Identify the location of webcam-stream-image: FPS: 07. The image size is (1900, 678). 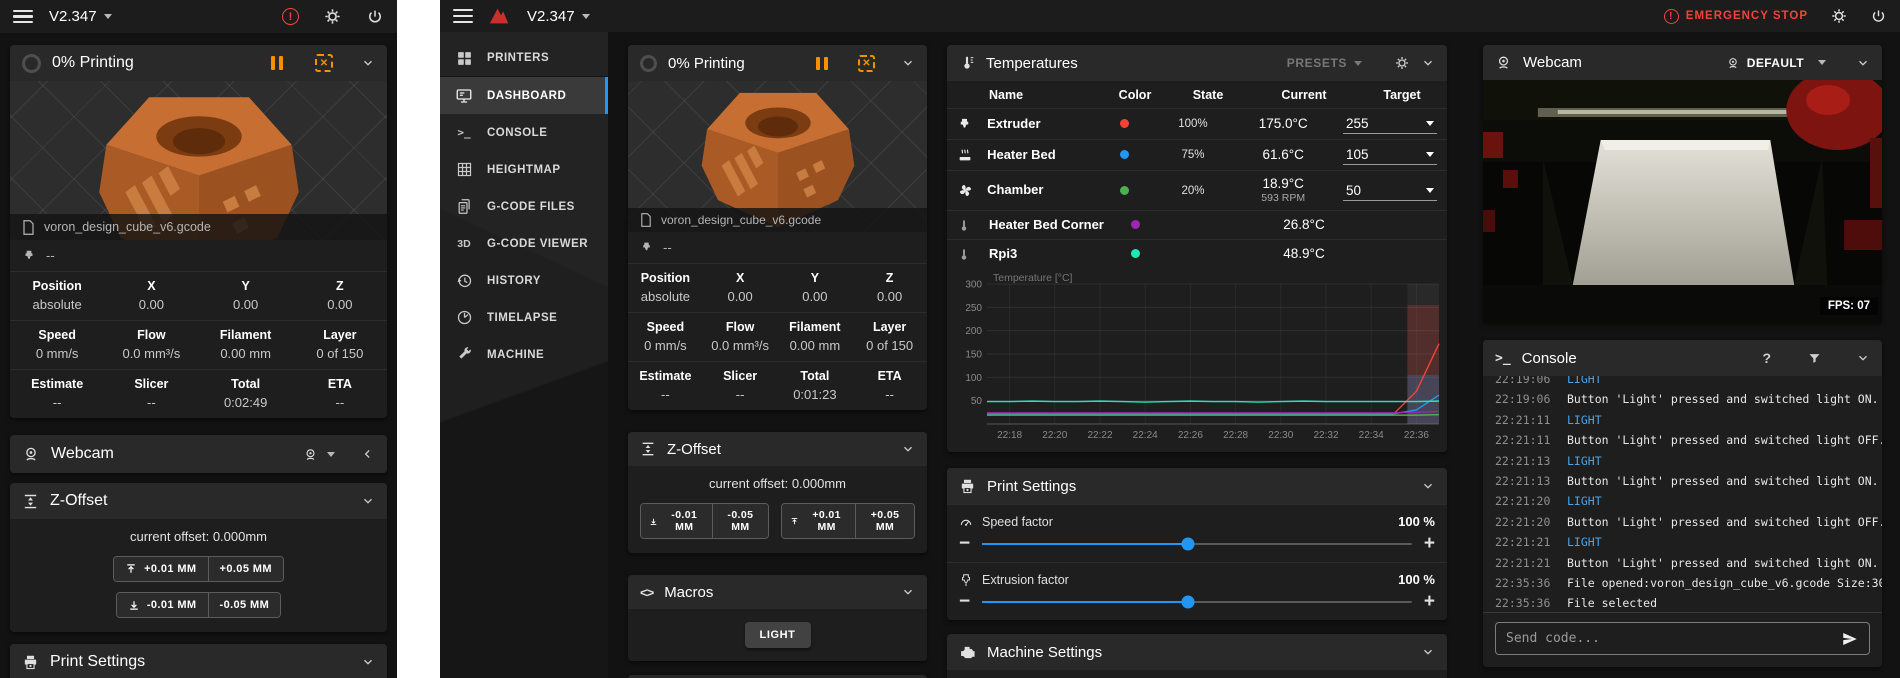
(1682, 201).